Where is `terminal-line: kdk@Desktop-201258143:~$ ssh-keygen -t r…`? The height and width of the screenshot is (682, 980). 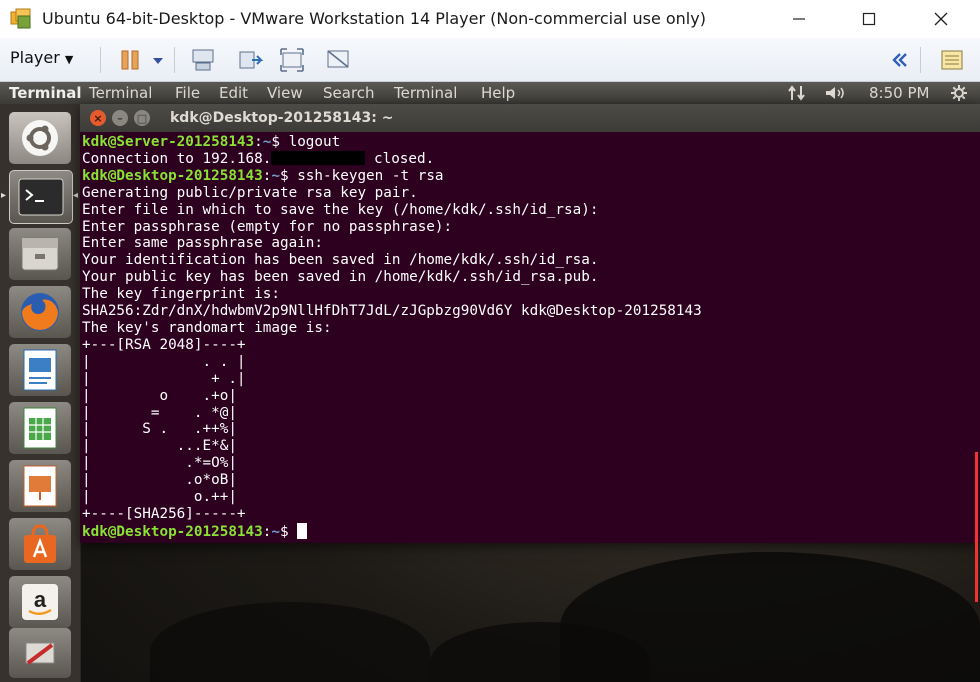 terminal-line: kdk@Desktop-201258143:~$ ssh-keygen -t r… is located at coordinates (527, 176).